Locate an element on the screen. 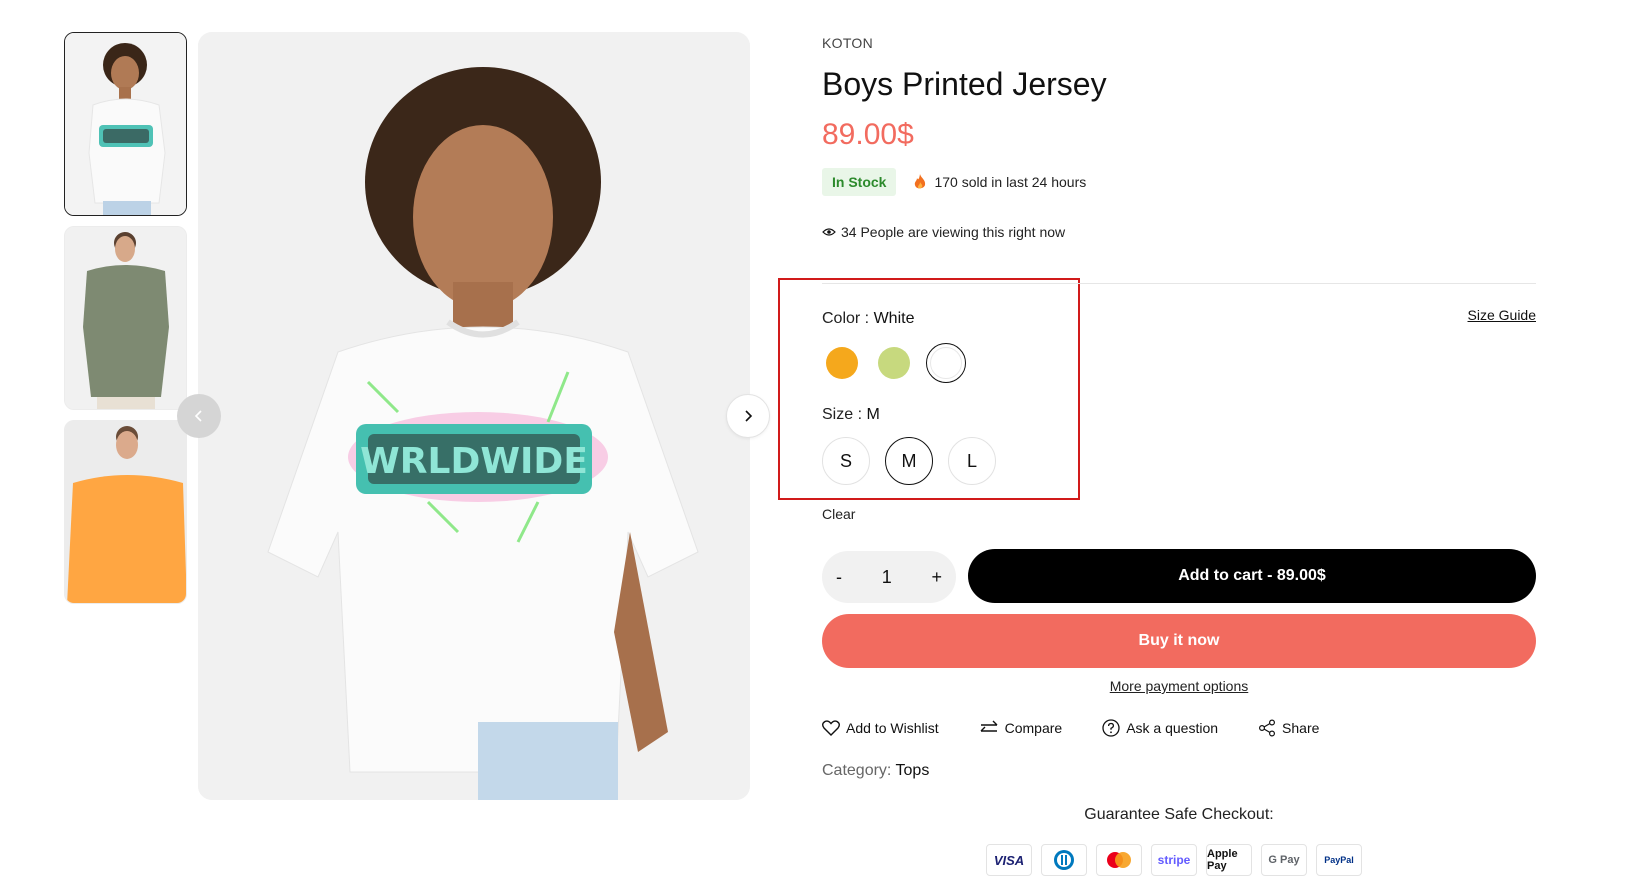 The image size is (1634, 893). share-label: Share is located at coordinates (1301, 728).